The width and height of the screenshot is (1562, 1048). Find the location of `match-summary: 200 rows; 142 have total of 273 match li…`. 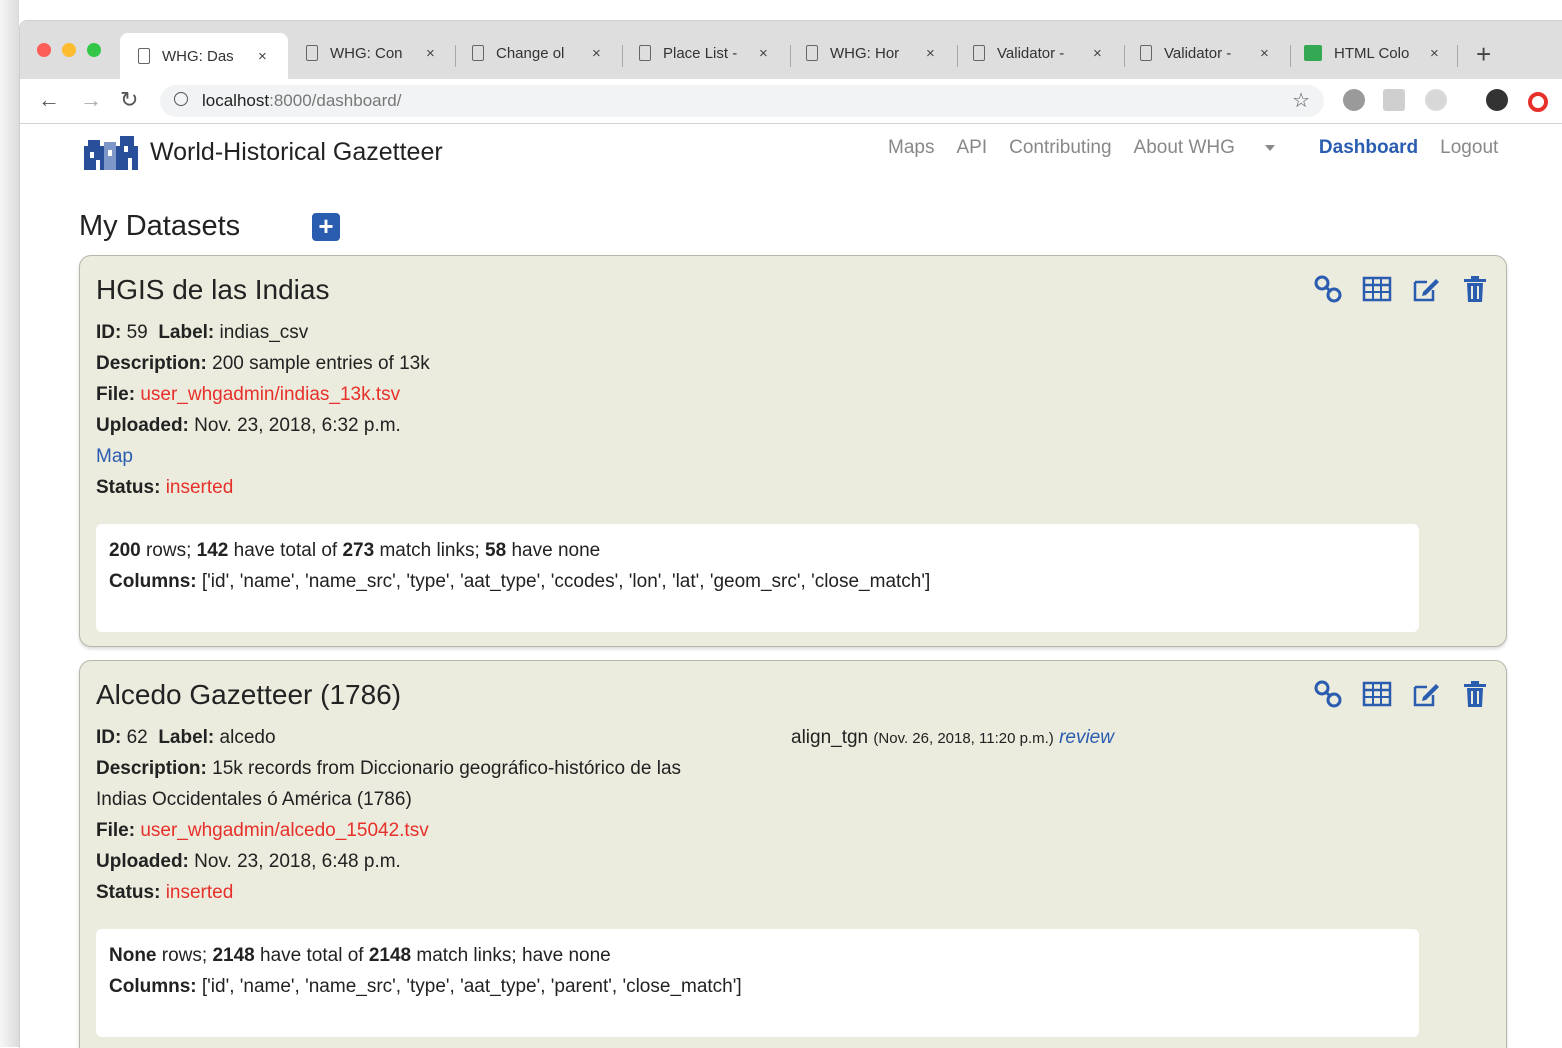

match-summary: 200 rows; 142 have total of 273 match li… is located at coordinates (355, 550).